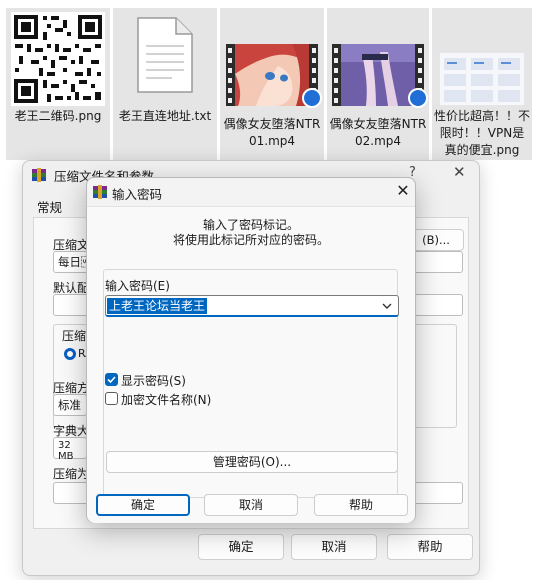  Describe the element at coordinates (143, 505) in the screenshot. I see `ok-button: 确定` at that location.